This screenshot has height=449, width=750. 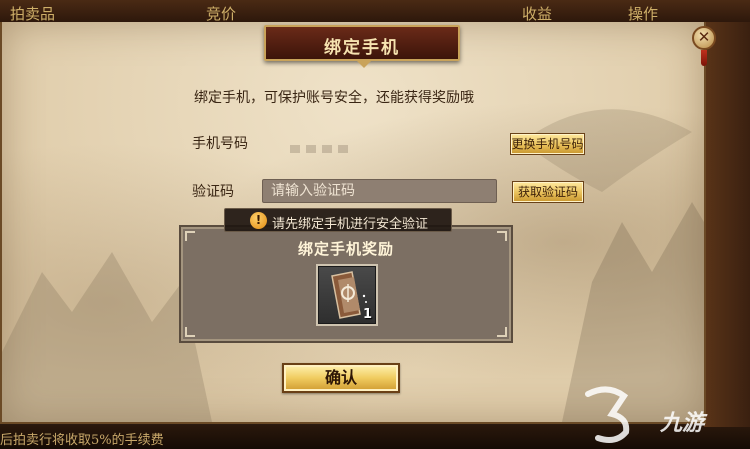 What do you see at coordinates (607, 414) in the screenshot?
I see `watermark-logo-icon` at bounding box center [607, 414].